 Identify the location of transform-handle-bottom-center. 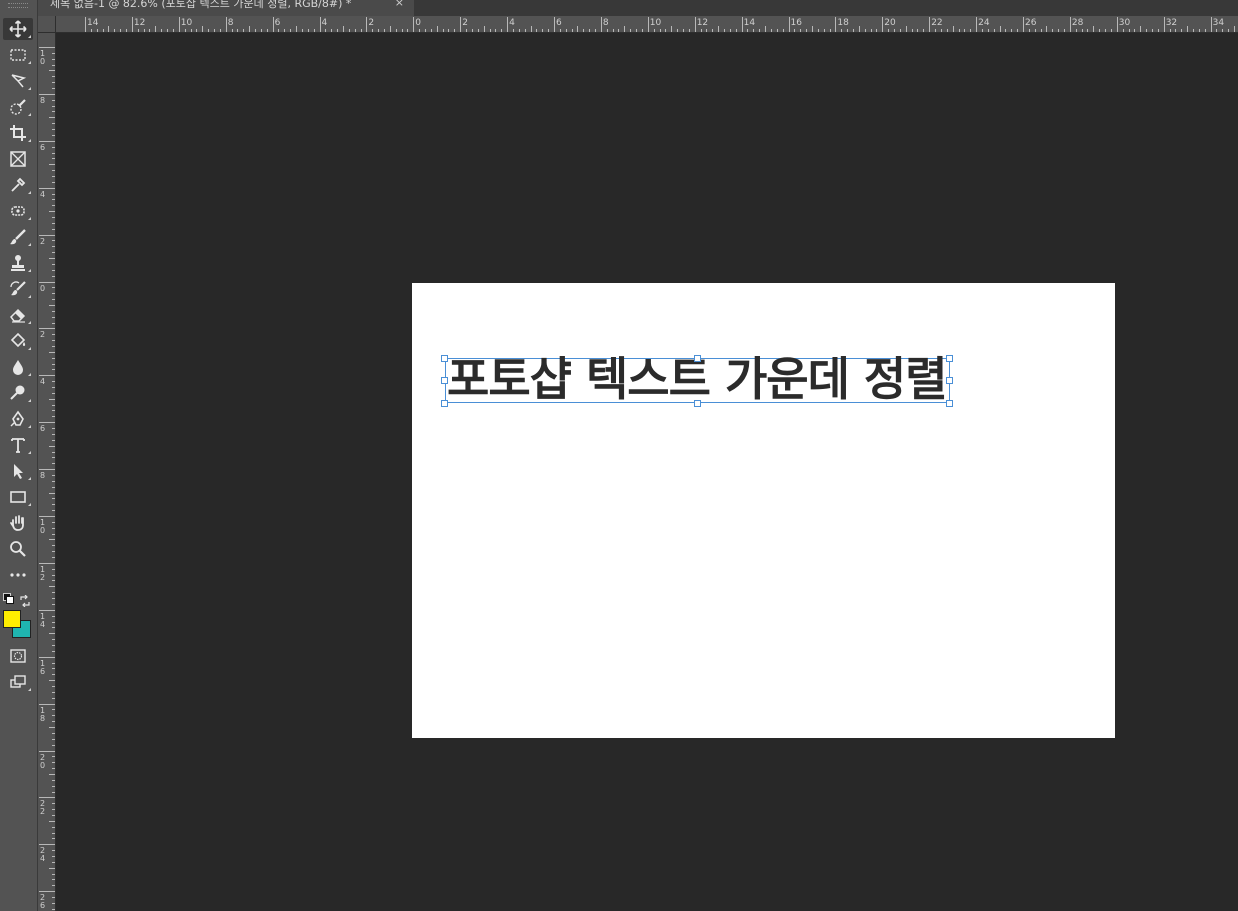
(697, 403).